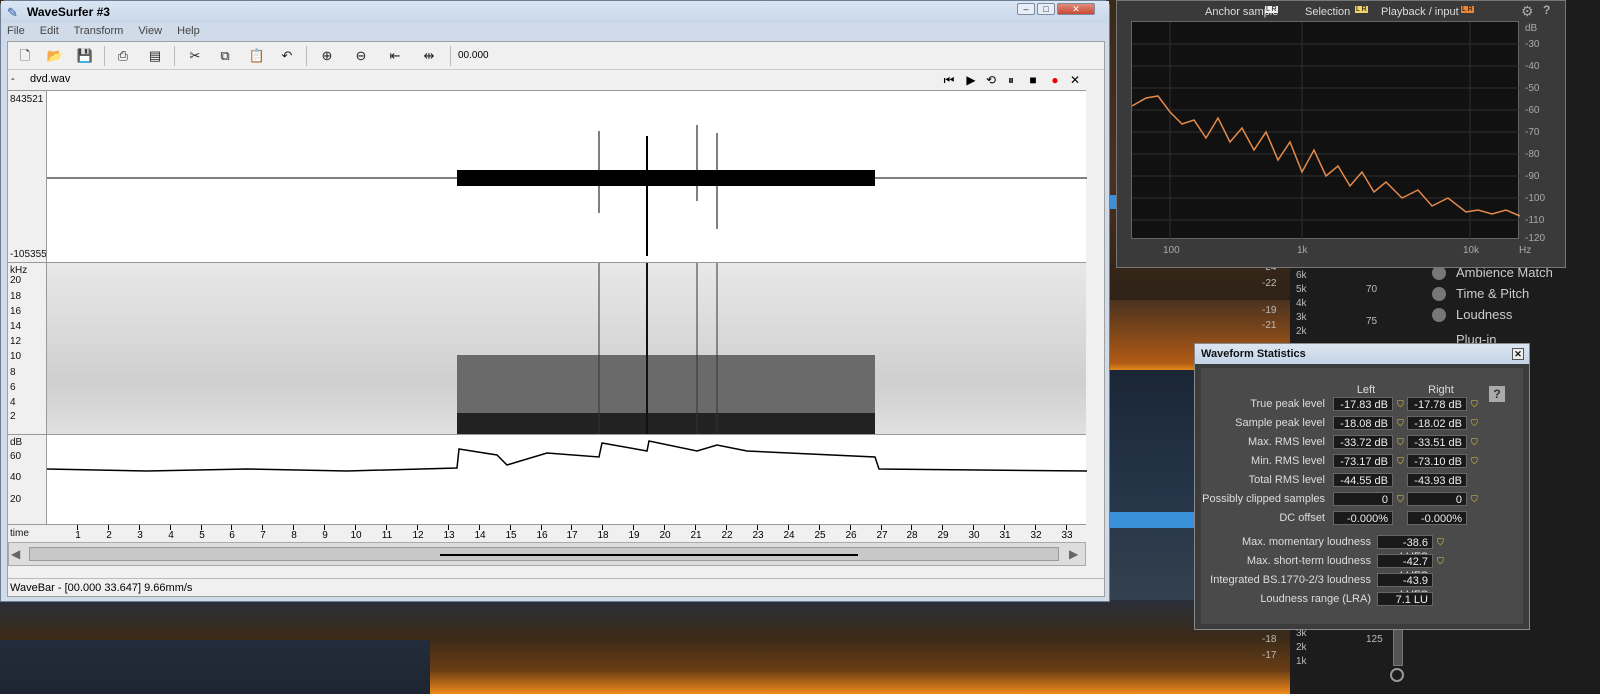 The image size is (1600, 694). I want to click on level-trace, so click(567, 456).